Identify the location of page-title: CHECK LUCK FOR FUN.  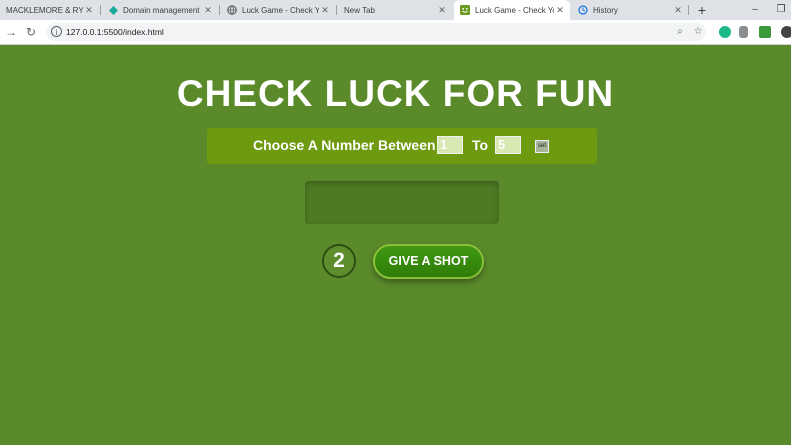
(395, 93).